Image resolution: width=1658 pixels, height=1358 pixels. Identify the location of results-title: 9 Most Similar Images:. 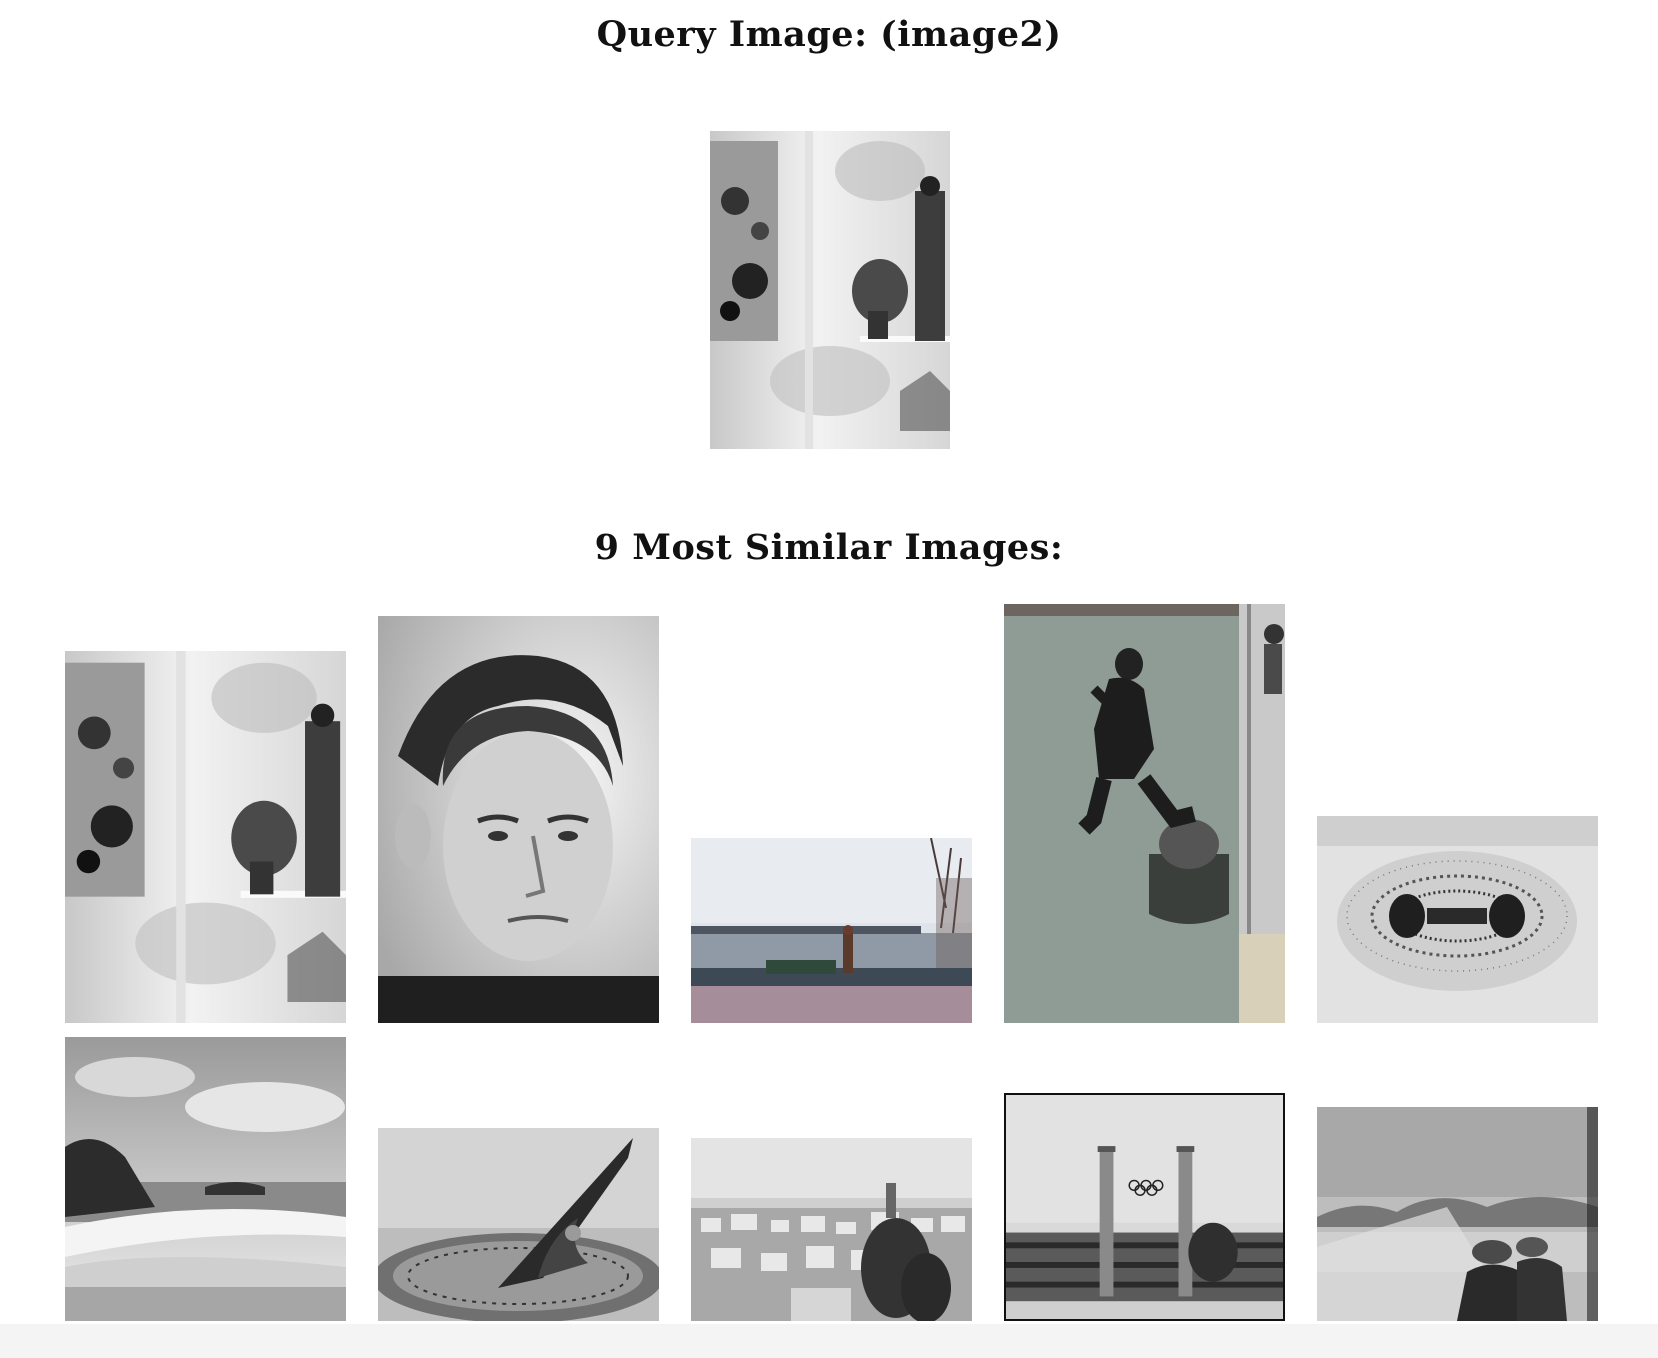
(829, 547).